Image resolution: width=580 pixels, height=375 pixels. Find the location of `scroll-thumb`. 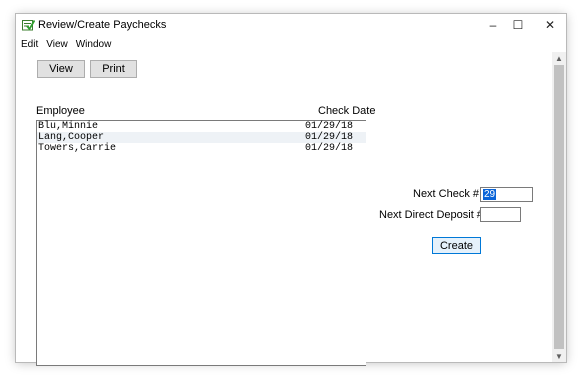

scroll-thumb is located at coordinates (559, 207).